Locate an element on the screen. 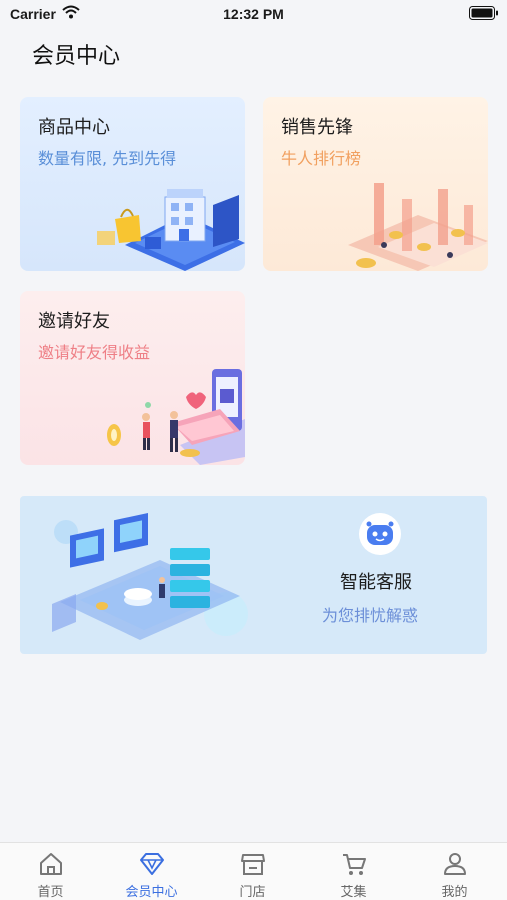 The image size is (507, 900). tab-store: 门店 is located at coordinates (252, 871).